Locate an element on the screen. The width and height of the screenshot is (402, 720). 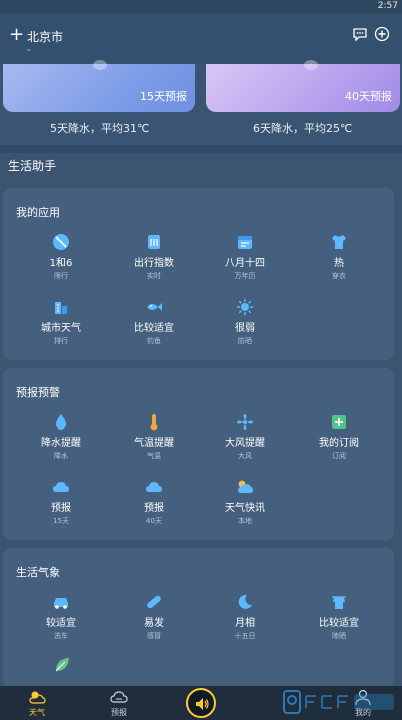
pill-icon is located at coordinates (154, 602).